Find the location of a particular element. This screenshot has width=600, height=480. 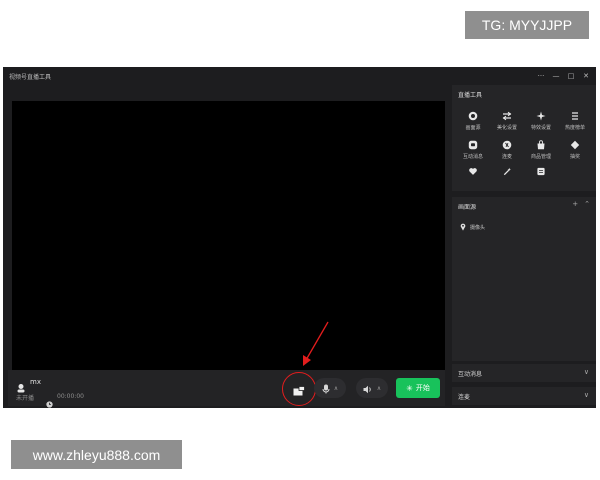

start-live-label: 开始 is located at coordinates (422, 388).